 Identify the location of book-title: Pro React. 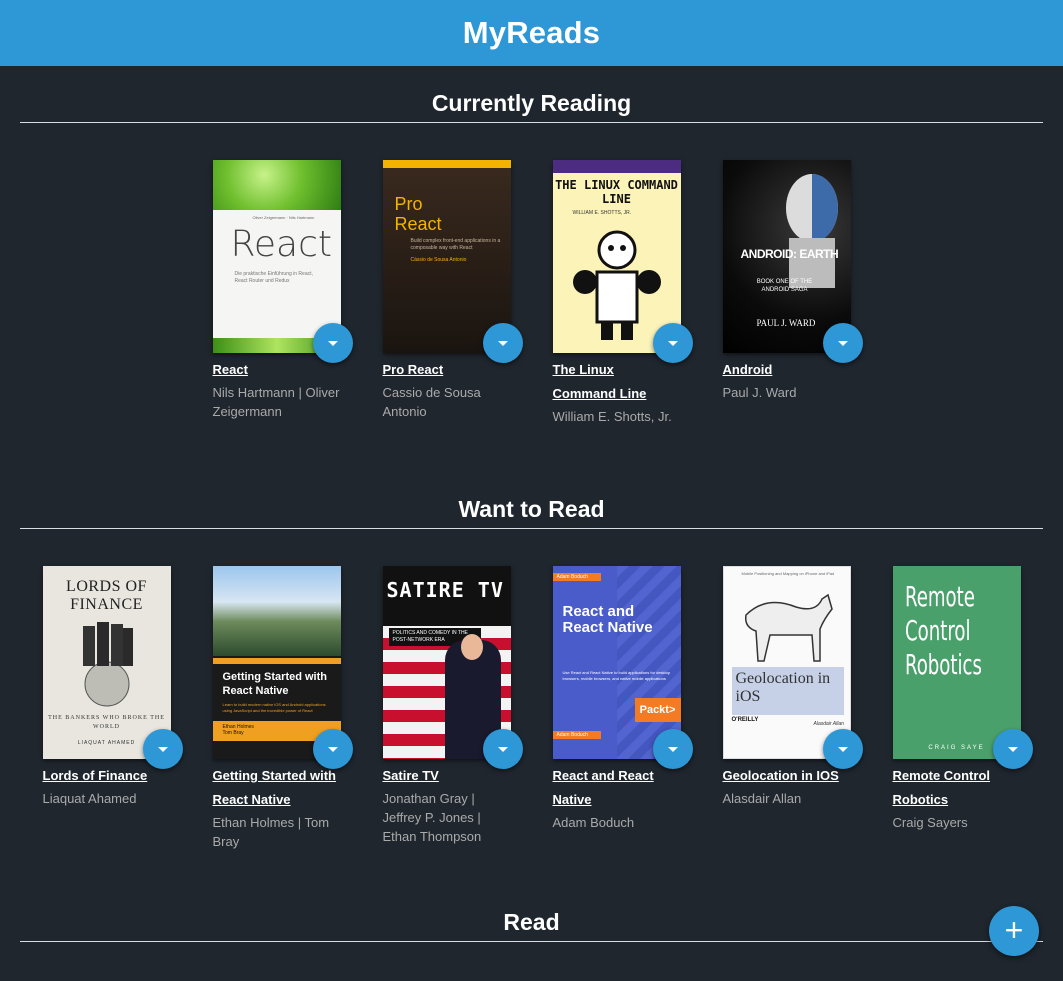
(447, 370).